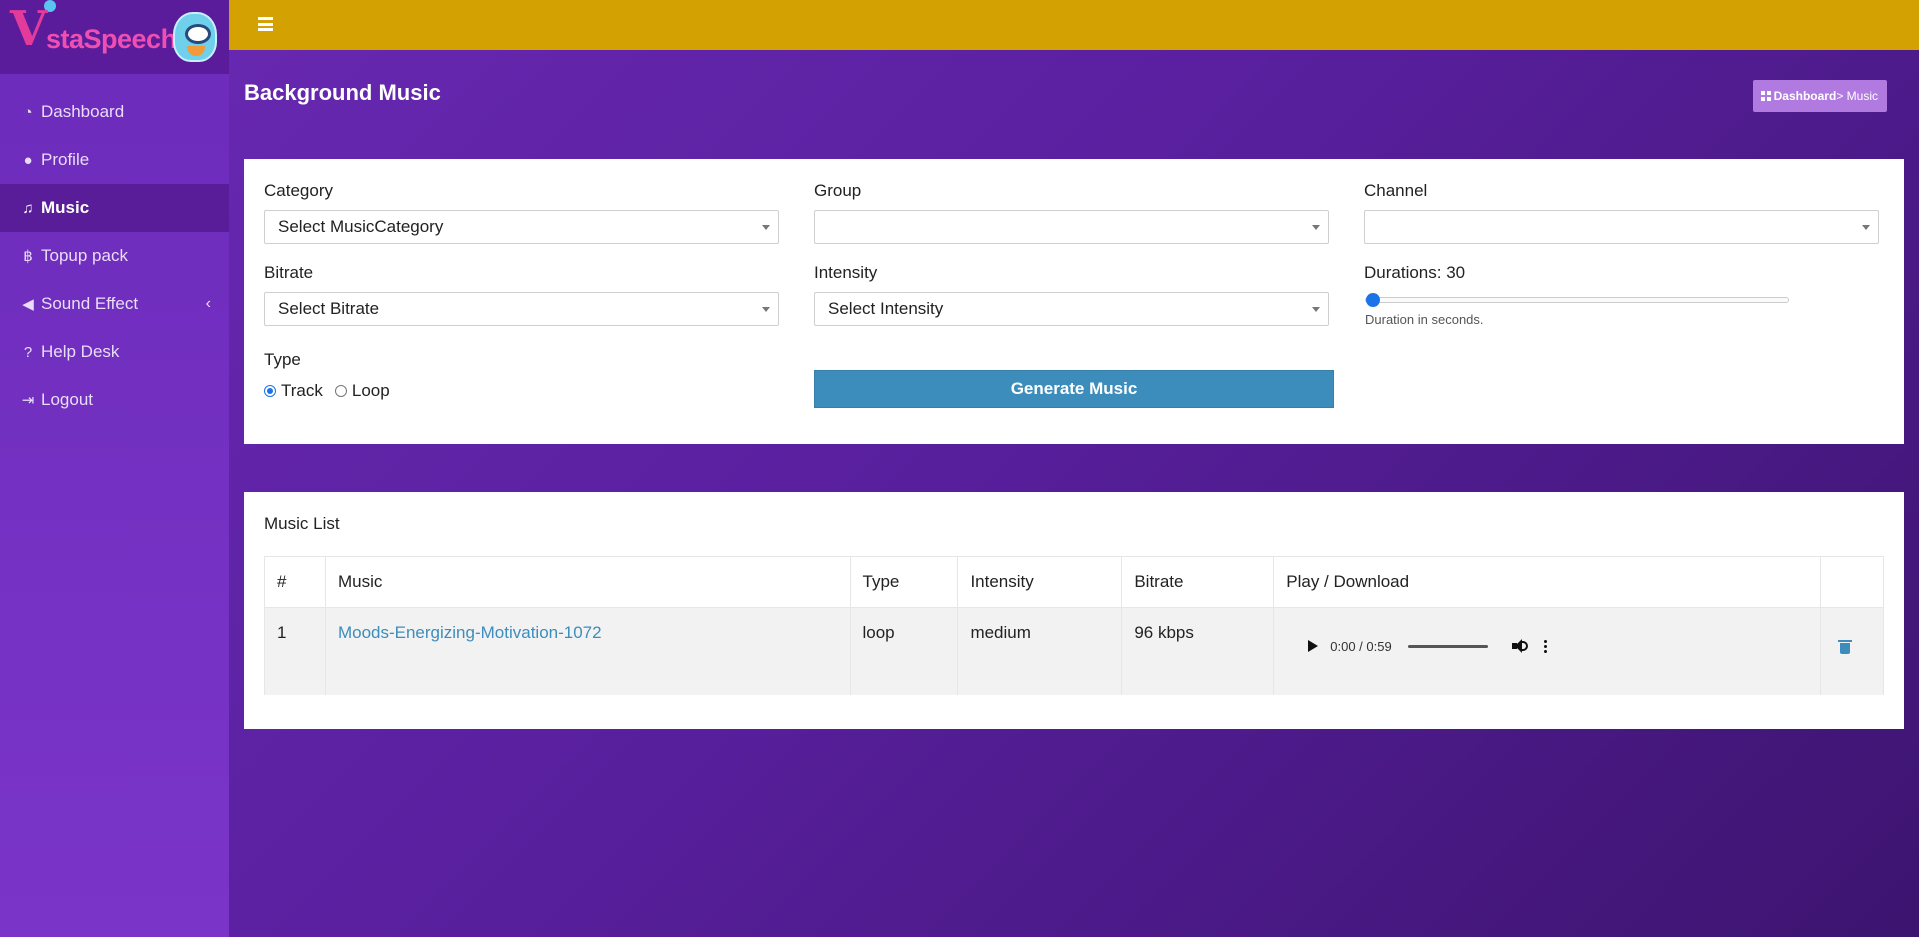  Describe the element at coordinates (587, 582) in the screenshot. I see `column-header-music: Music` at that location.